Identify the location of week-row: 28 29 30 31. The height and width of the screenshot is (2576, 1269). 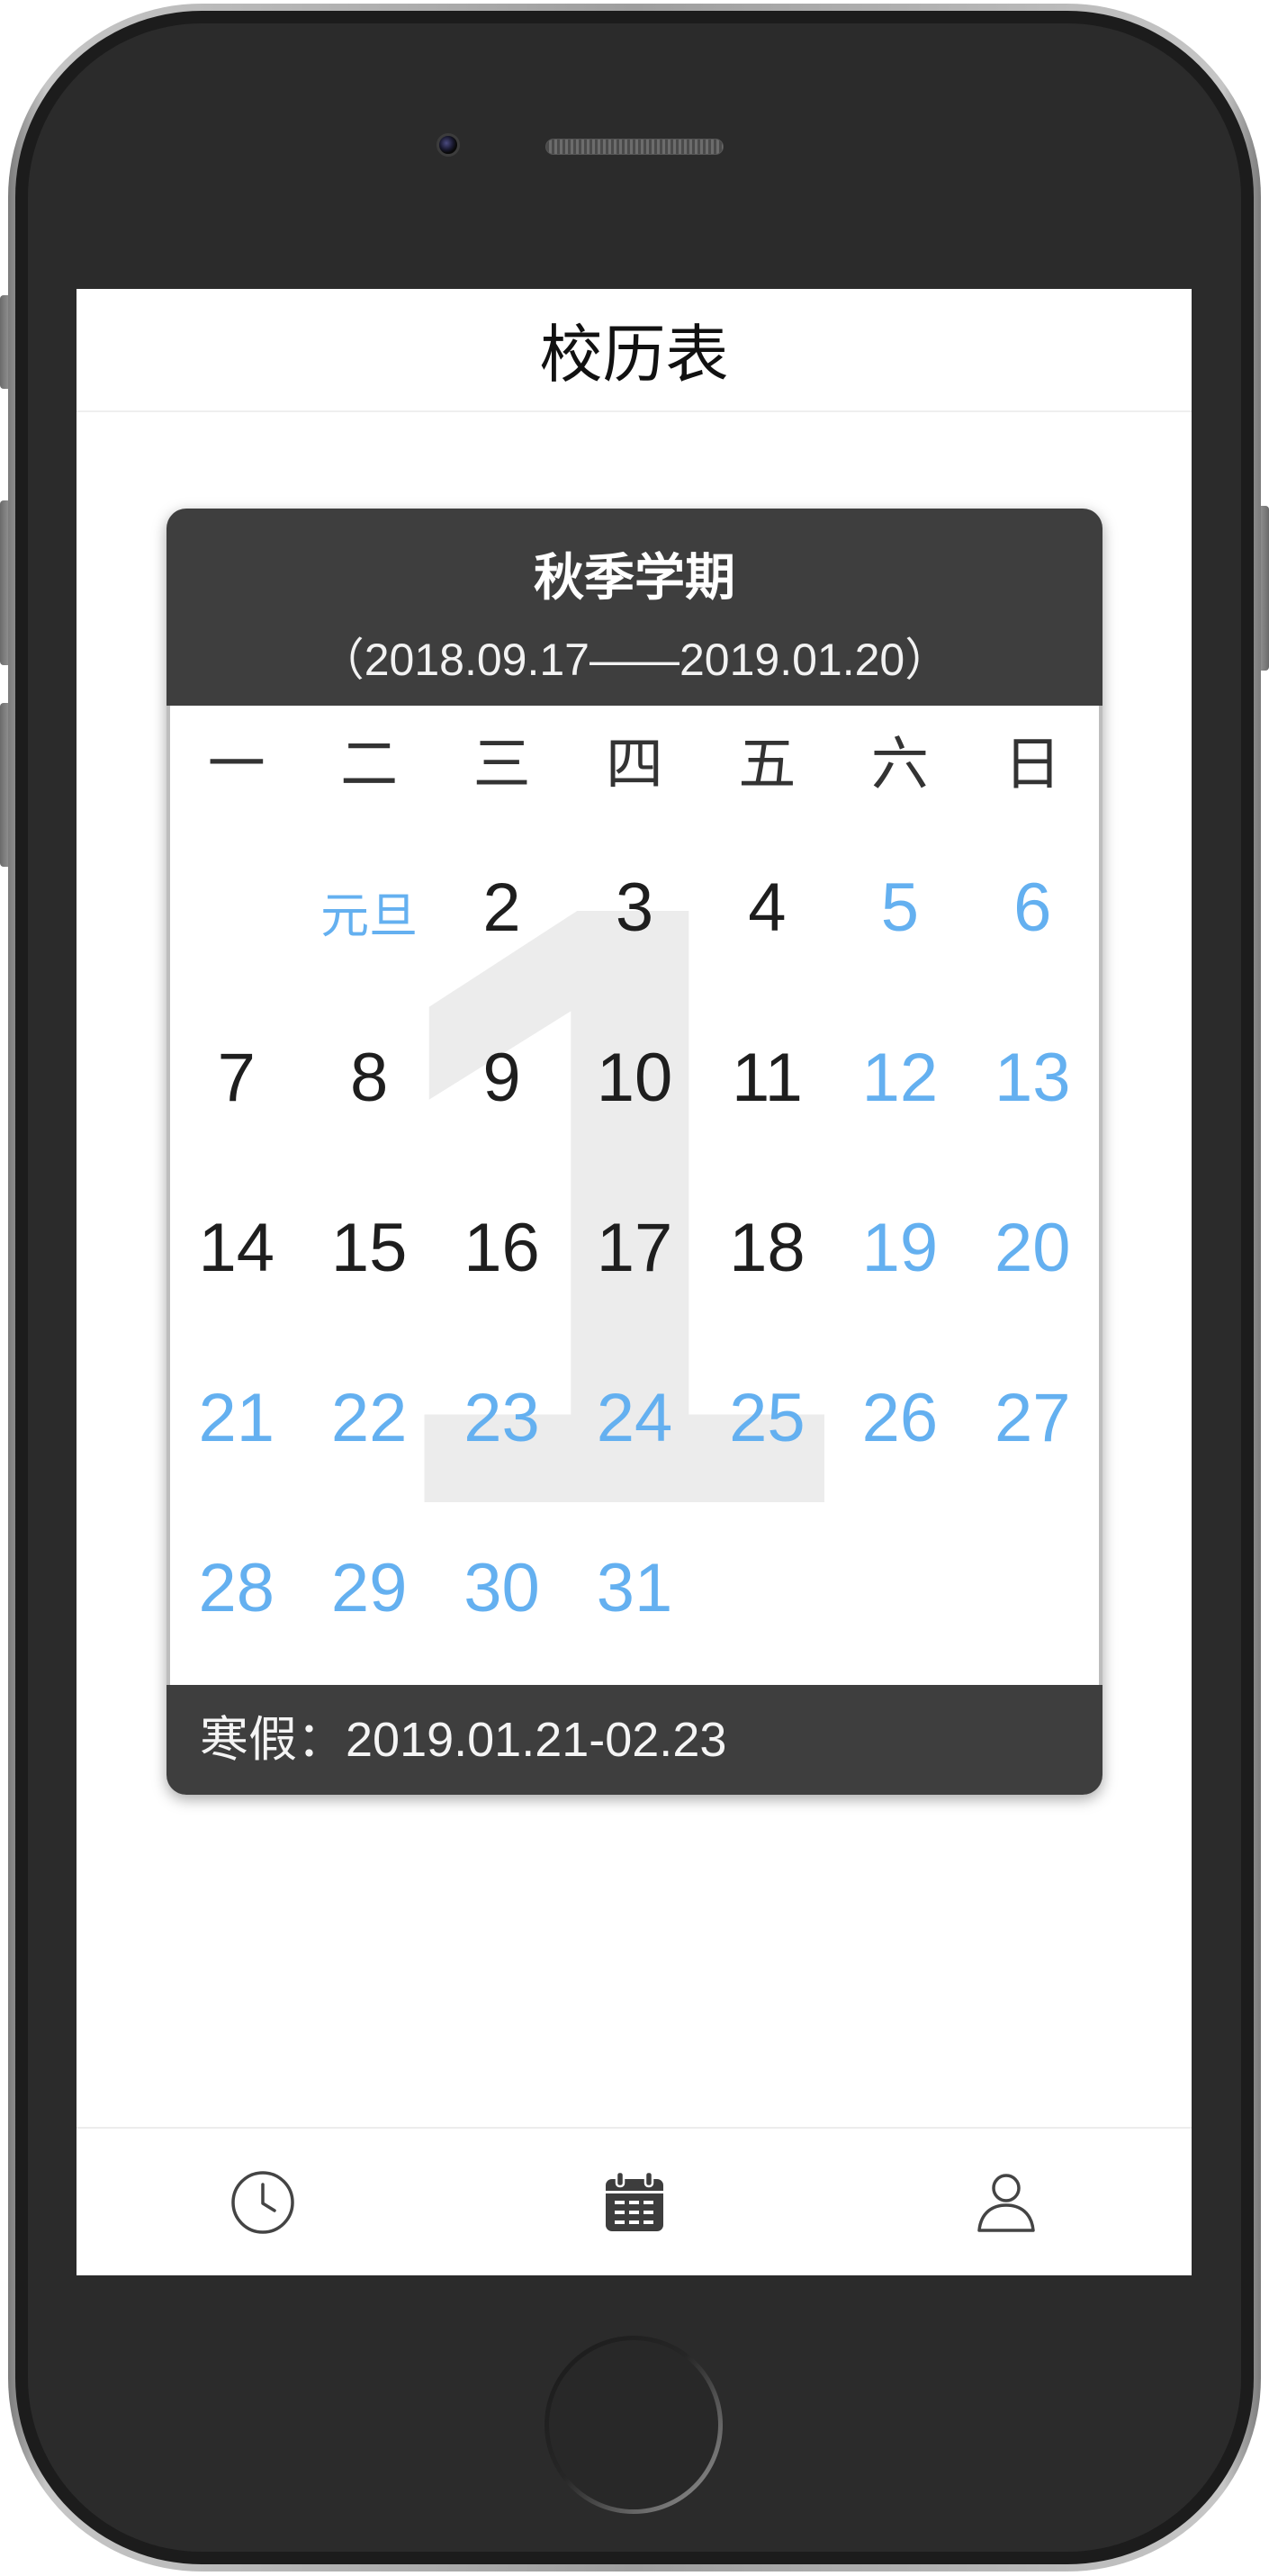
(634, 1588).